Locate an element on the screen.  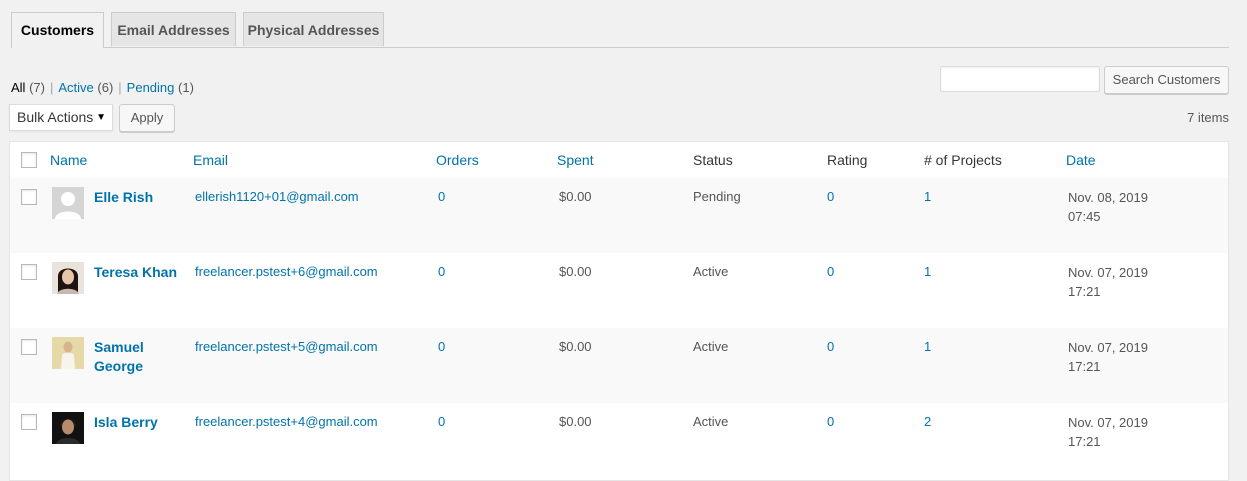
column-date: Date is located at coordinates (1081, 160).